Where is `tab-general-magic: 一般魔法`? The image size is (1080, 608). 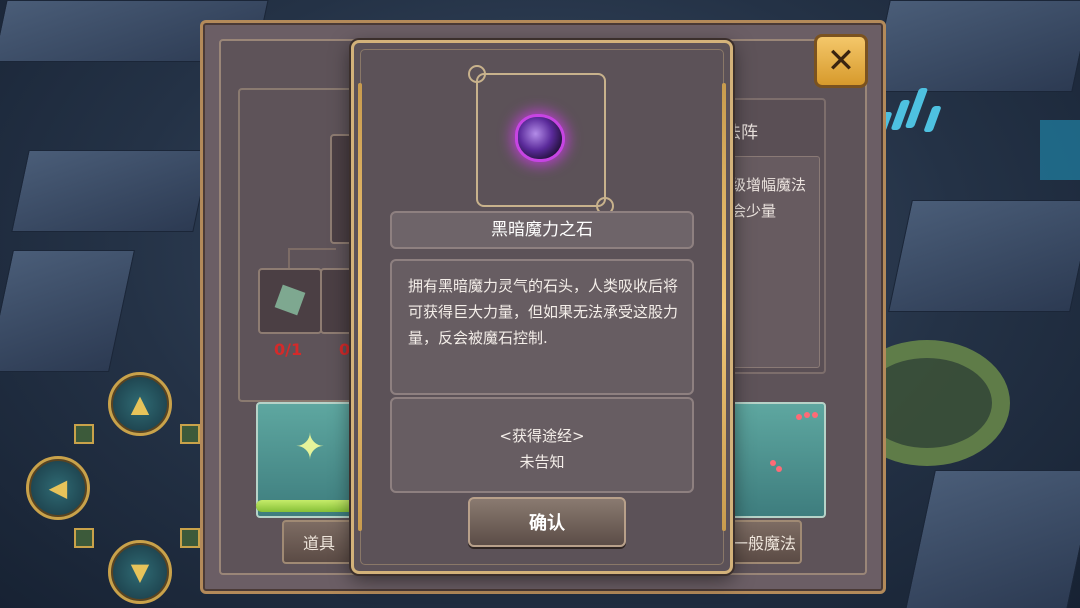 tab-general-magic: 一般魔法 is located at coordinates (764, 542).